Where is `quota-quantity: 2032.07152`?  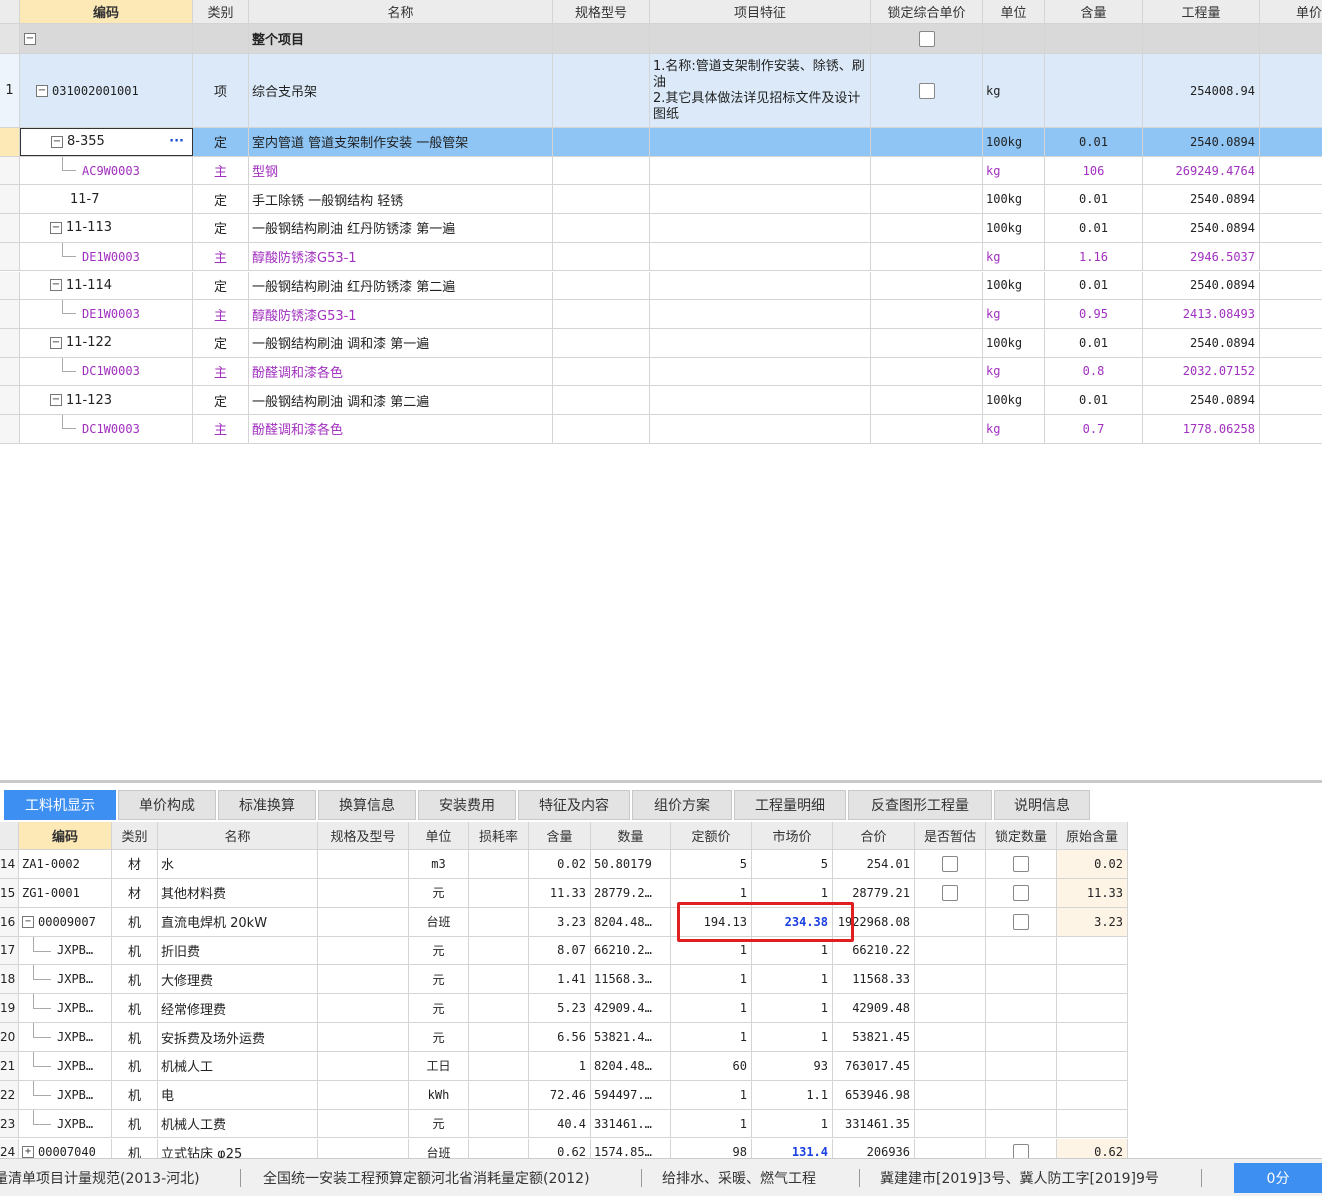 quota-quantity: 2032.07152 is located at coordinates (1201, 371).